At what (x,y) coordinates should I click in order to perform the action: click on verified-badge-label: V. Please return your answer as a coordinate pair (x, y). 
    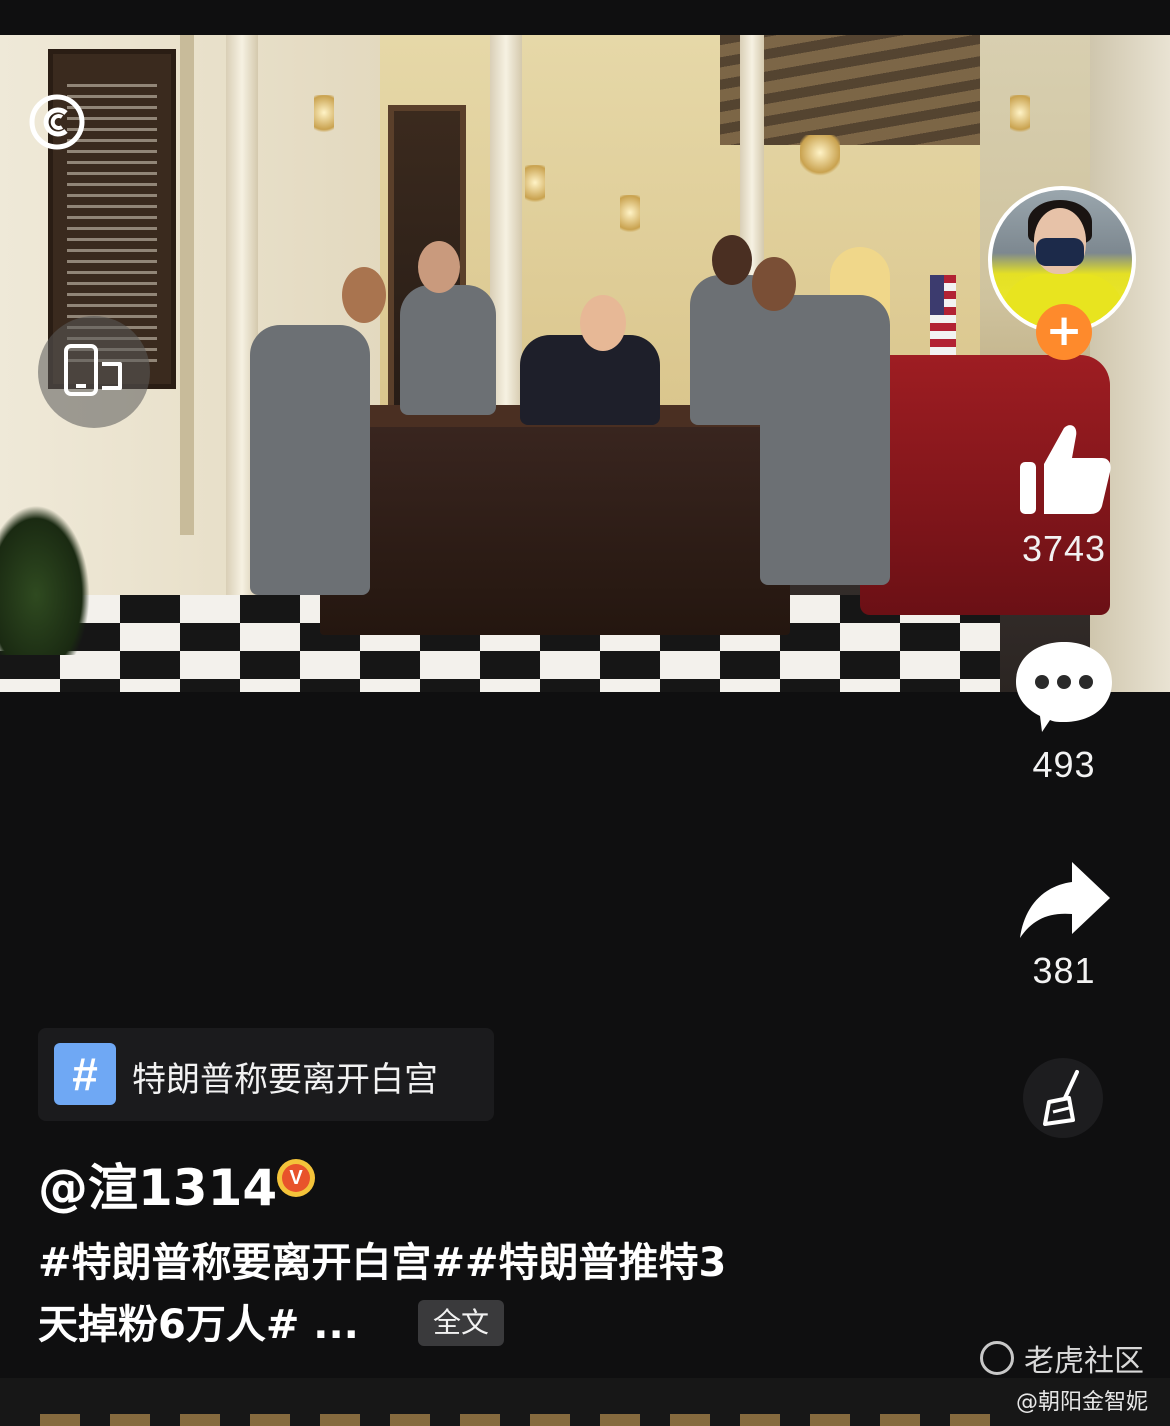
    Looking at the image, I should click on (296, 1178).